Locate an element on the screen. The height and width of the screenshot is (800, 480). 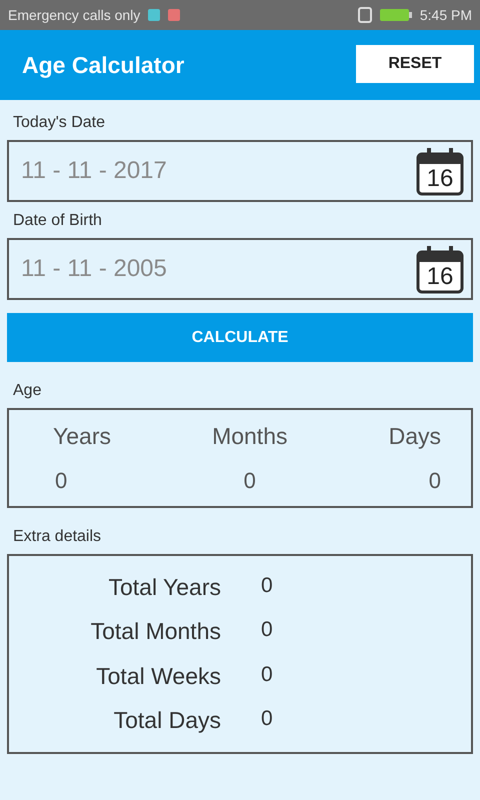
detail-name: Total Years is located at coordinates (164, 587).